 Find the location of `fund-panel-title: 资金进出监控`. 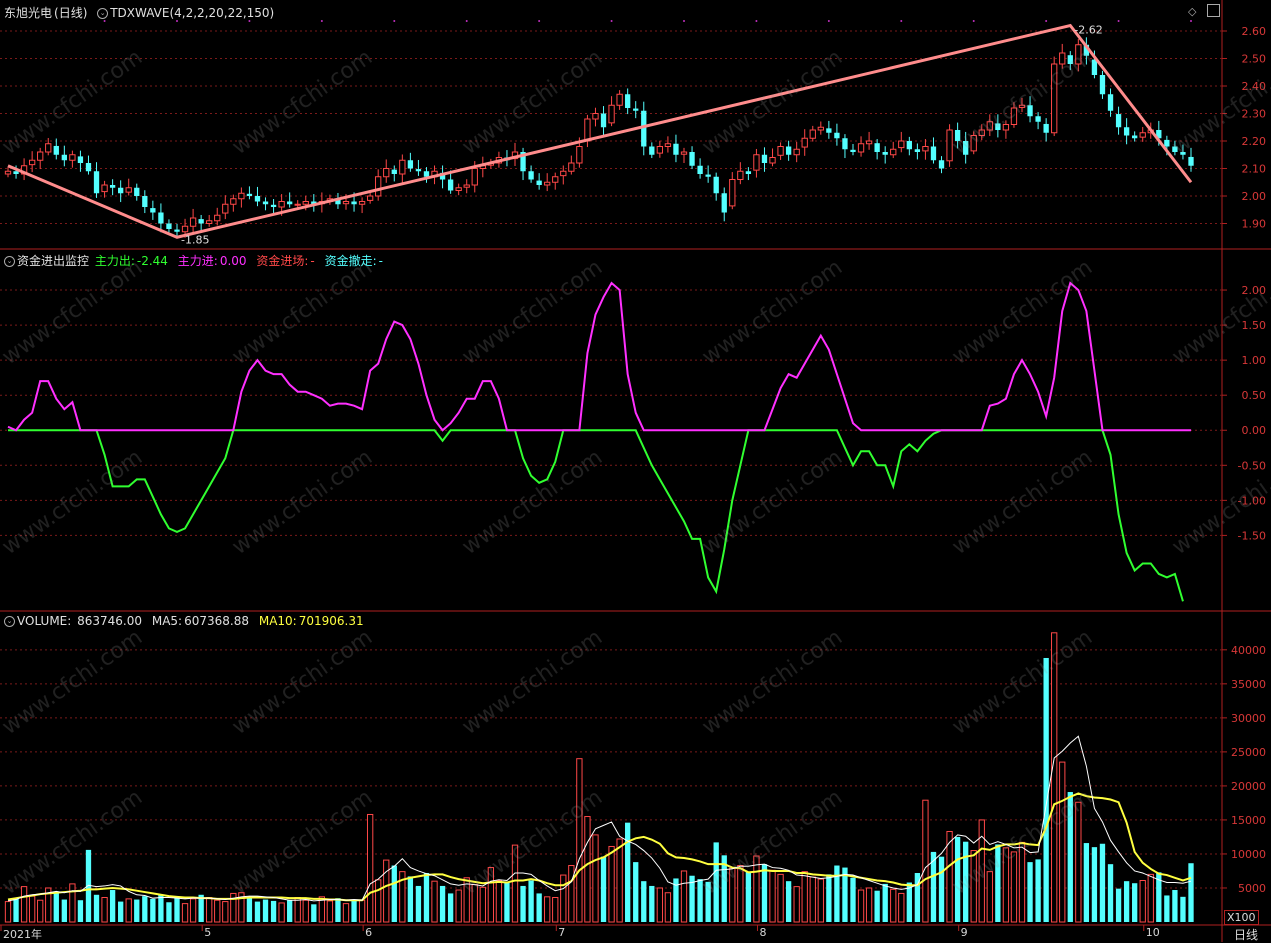

fund-panel-title: 资金进出监控 is located at coordinates (53, 261).